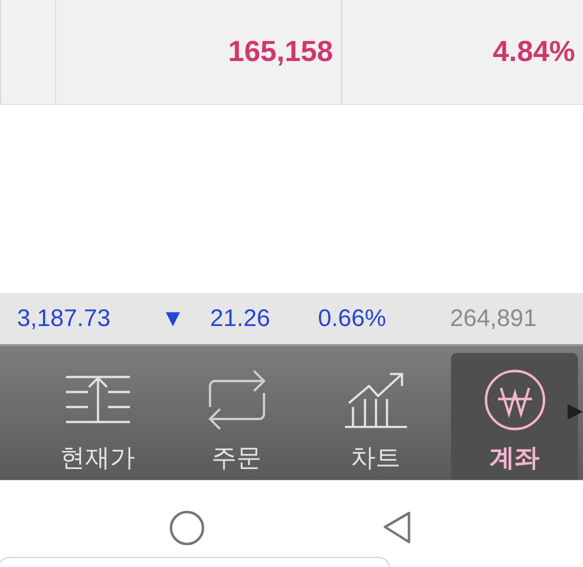 This screenshot has height=567, width=583. I want to click on change-arrow: ▼, so click(173, 318).